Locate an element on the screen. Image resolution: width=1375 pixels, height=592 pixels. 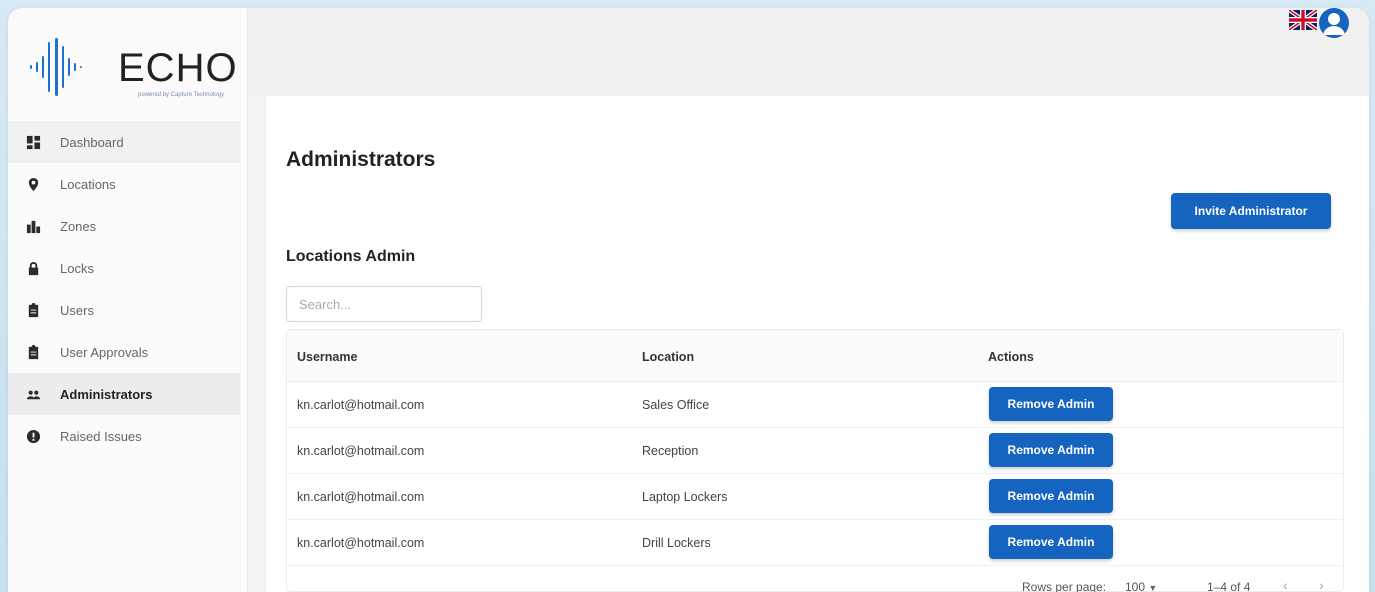
soundwave-logo-icon is located at coordinates (56, 67).